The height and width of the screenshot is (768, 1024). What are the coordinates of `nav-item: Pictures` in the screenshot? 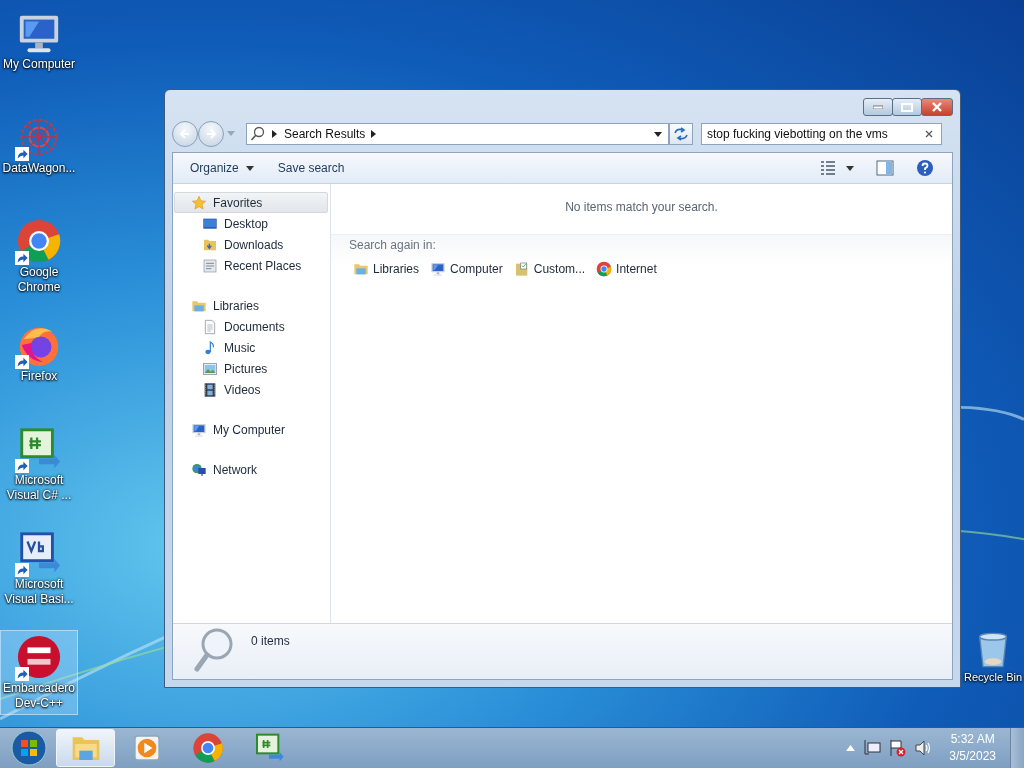 It's located at (251, 368).